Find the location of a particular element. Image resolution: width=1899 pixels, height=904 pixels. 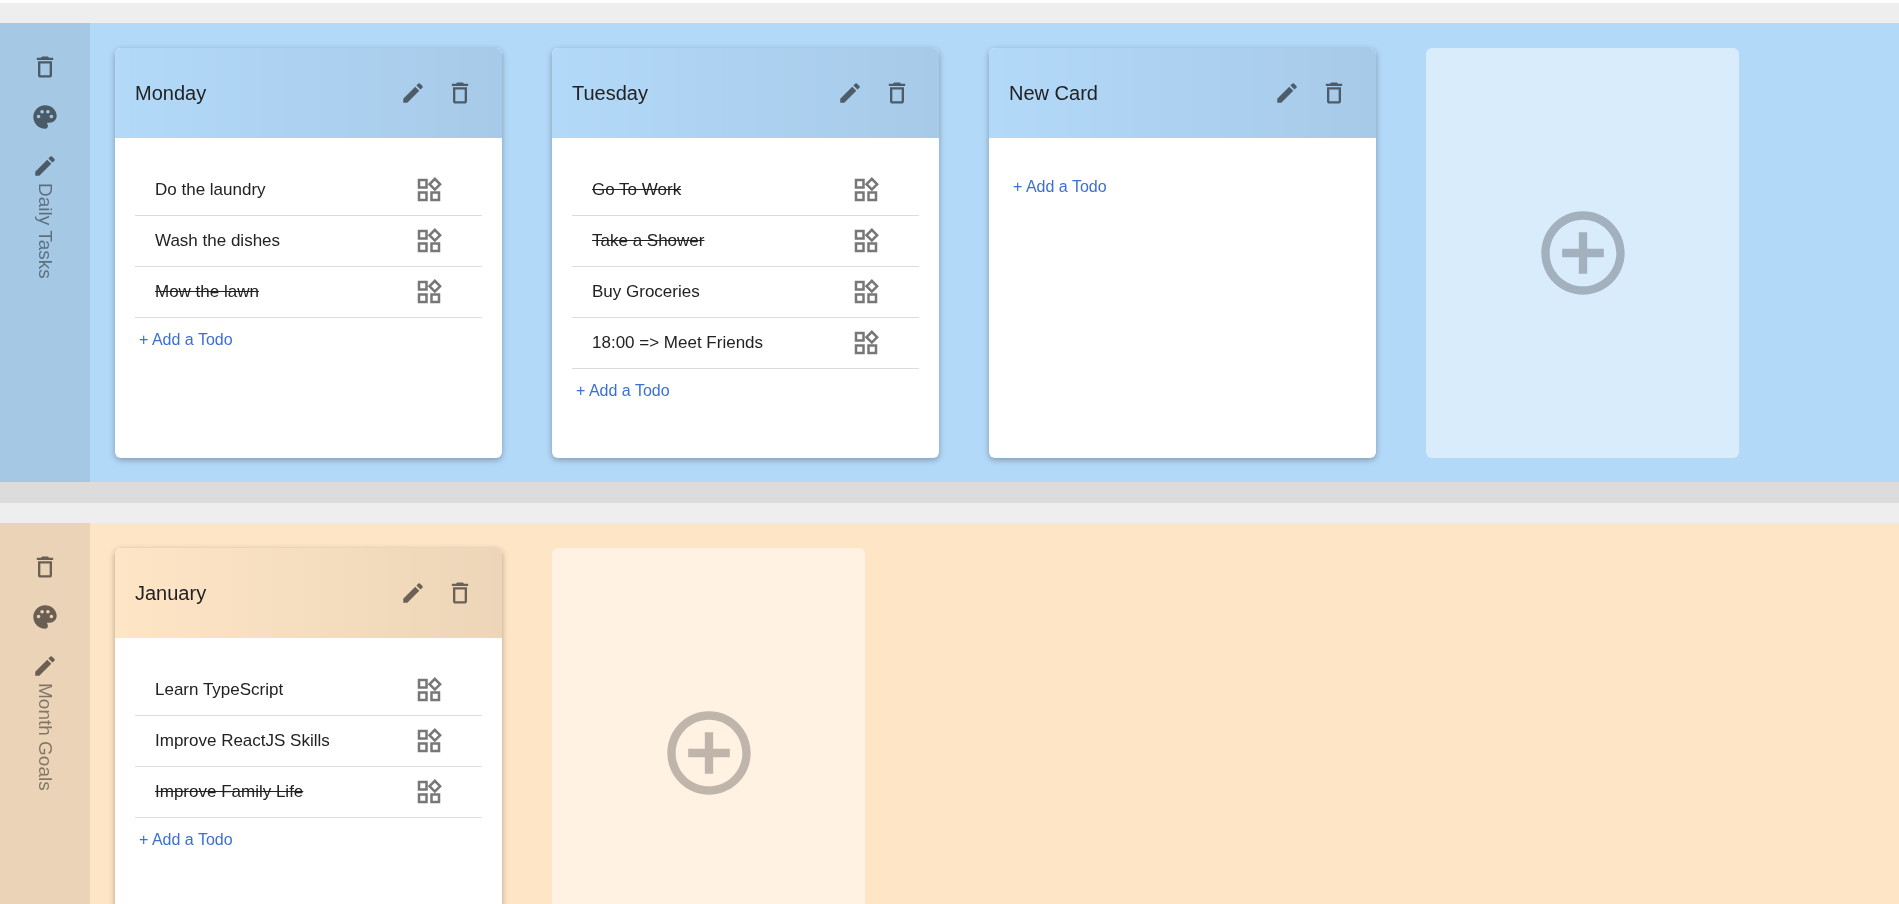

todo-text: Learn TypeScript is located at coordinates (284, 690).